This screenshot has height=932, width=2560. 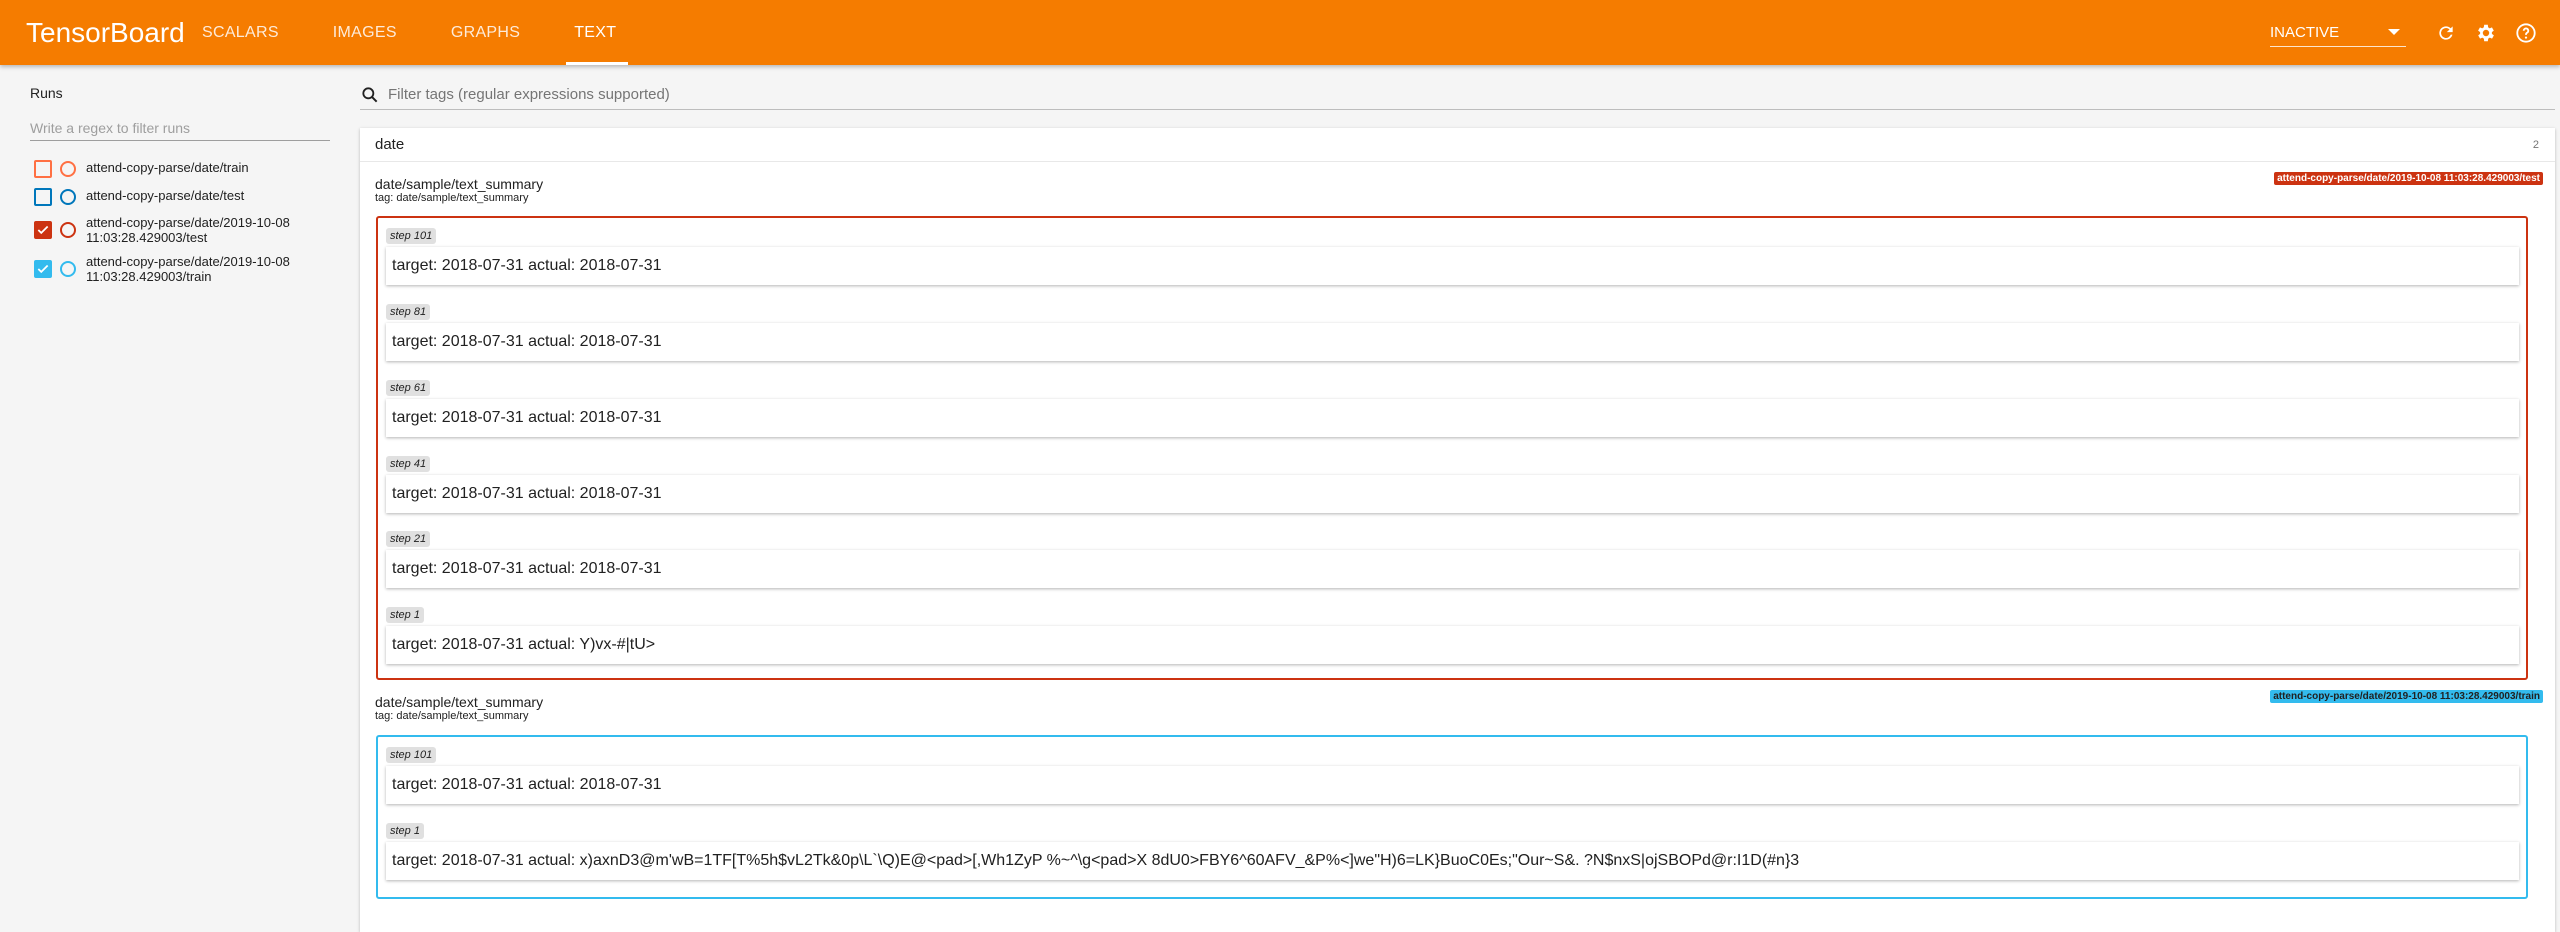 What do you see at coordinates (408, 464) in the screenshot?
I see `step-chip: step 41` at bounding box center [408, 464].